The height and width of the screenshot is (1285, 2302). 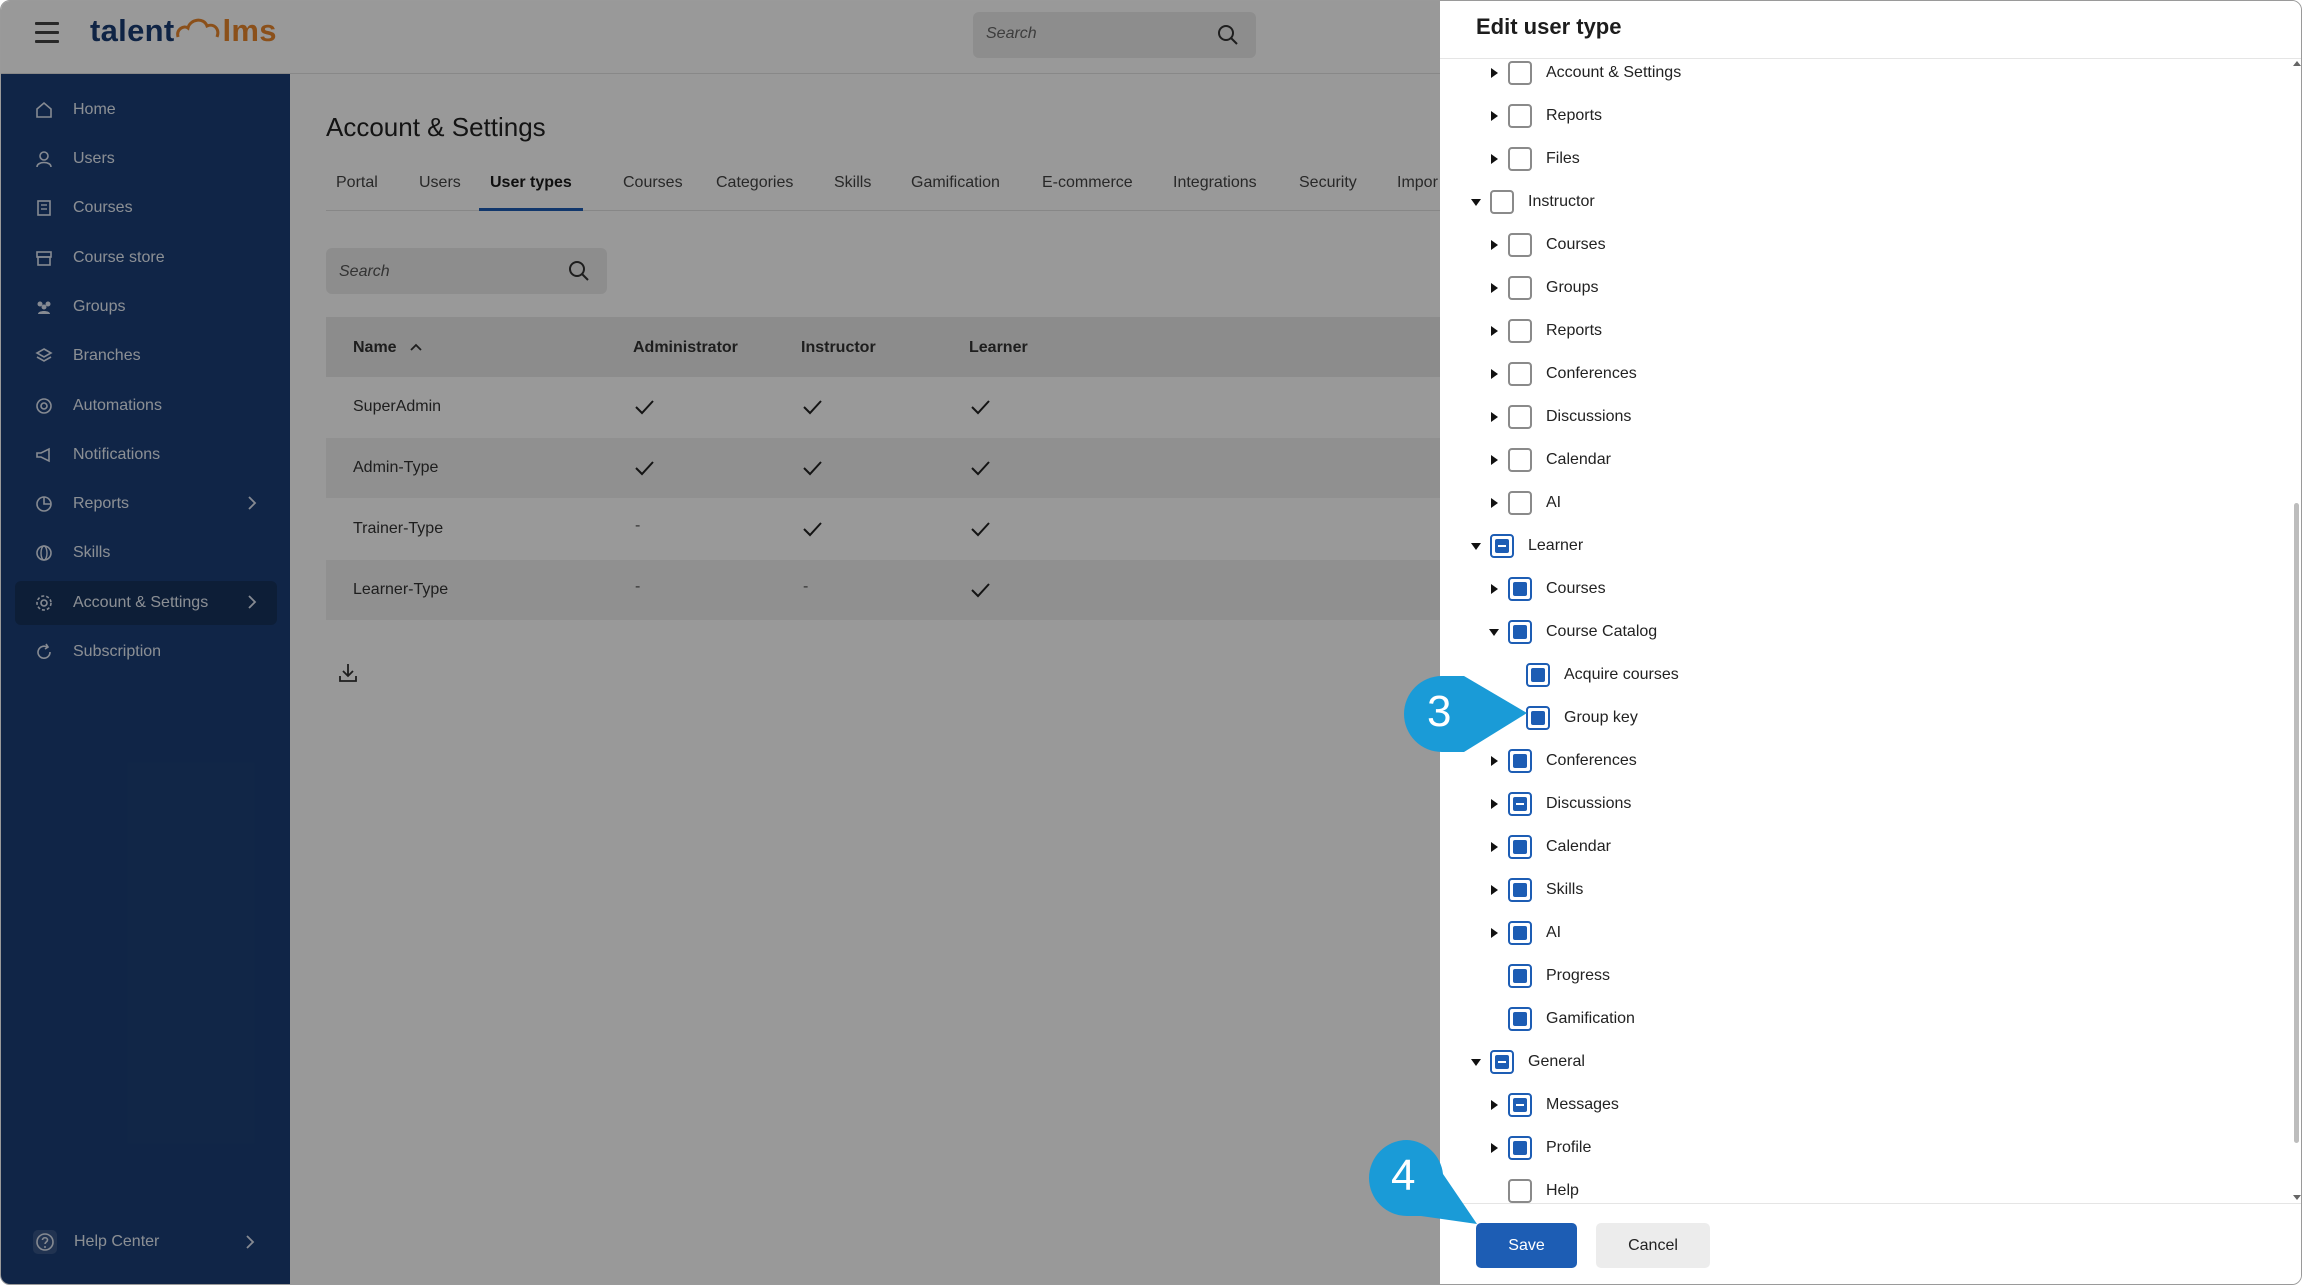 I want to click on scroll-down-arrow, so click(x=2297, y=1197).